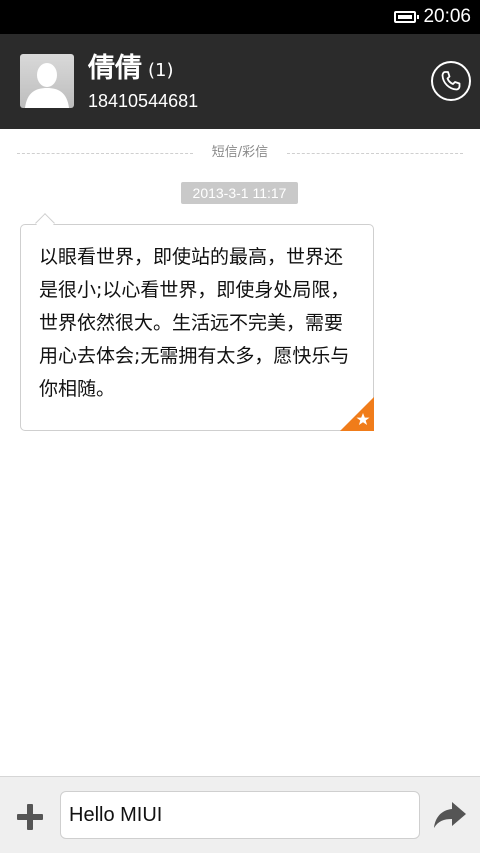 This screenshot has height=853, width=480. I want to click on call-button, so click(451, 81).